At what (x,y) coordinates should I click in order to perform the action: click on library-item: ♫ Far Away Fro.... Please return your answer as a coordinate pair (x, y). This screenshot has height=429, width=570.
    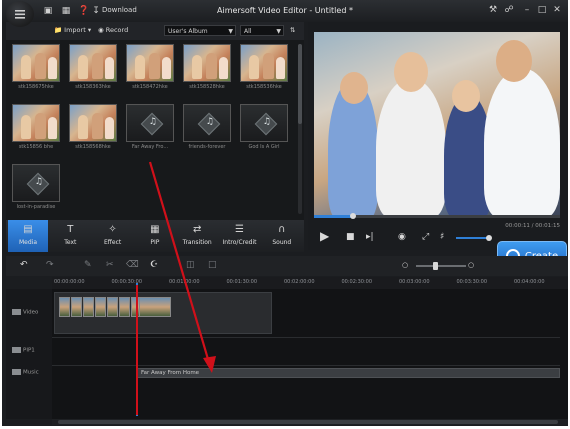
    Looking at the image, I should click on (150, 127).